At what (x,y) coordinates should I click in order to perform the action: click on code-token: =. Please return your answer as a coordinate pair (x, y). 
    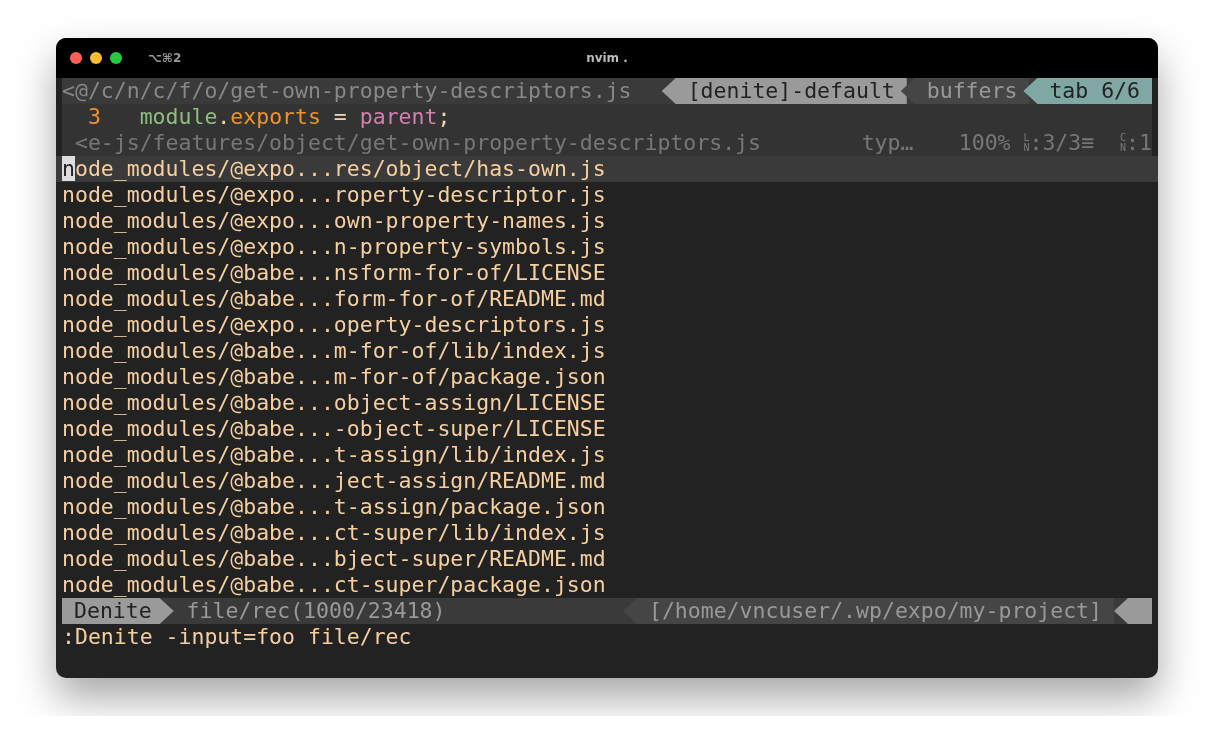
    Looking at the image, I should click on (340, 117).